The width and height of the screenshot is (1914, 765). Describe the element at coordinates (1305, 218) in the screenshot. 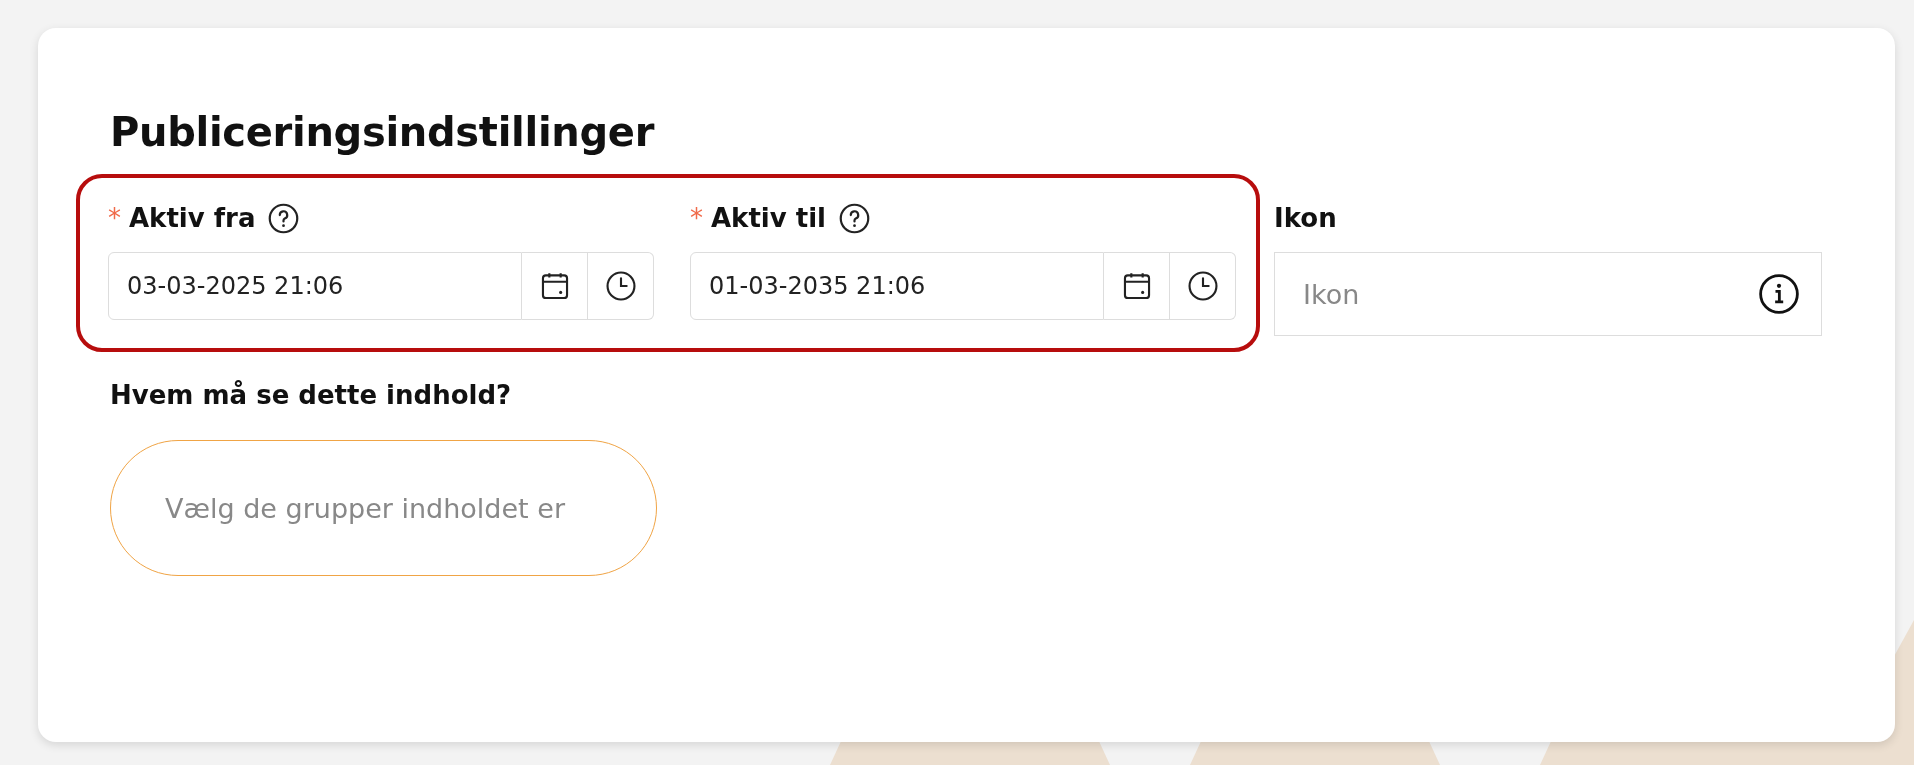

I see `field-label: Ikon` at that location.